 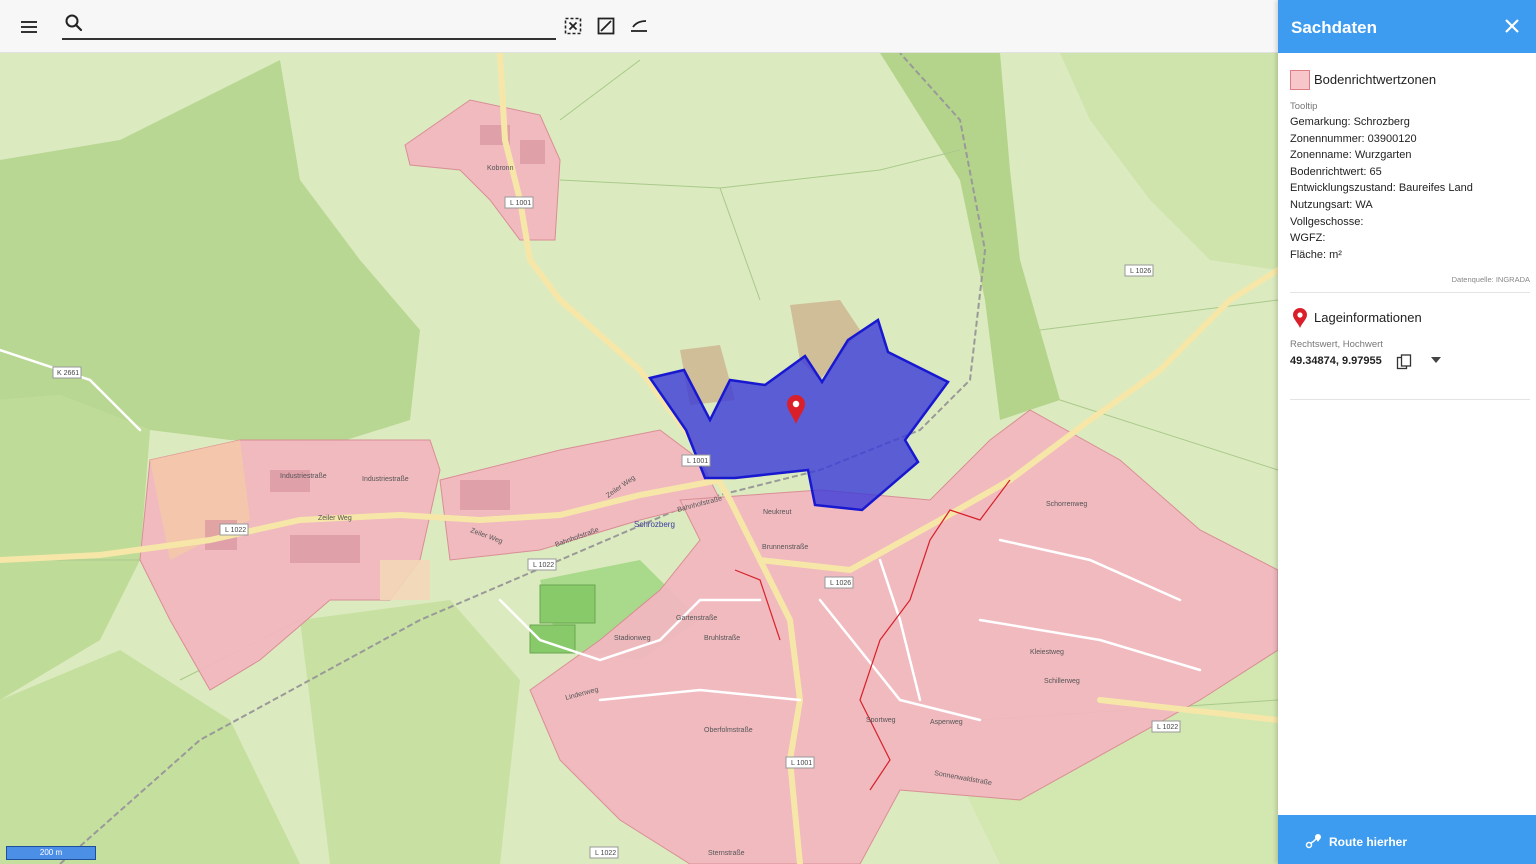 I want to click on toolbar, so click(x=639, y=26).